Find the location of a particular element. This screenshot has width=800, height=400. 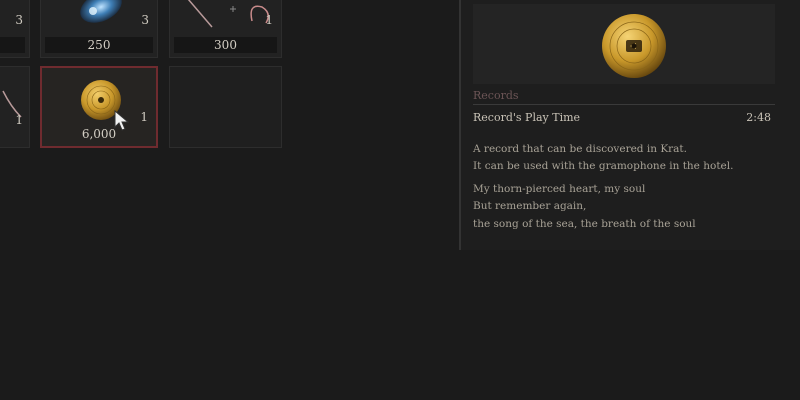

slot-top-thread: 1 300 is located at coordinates (225, 29).